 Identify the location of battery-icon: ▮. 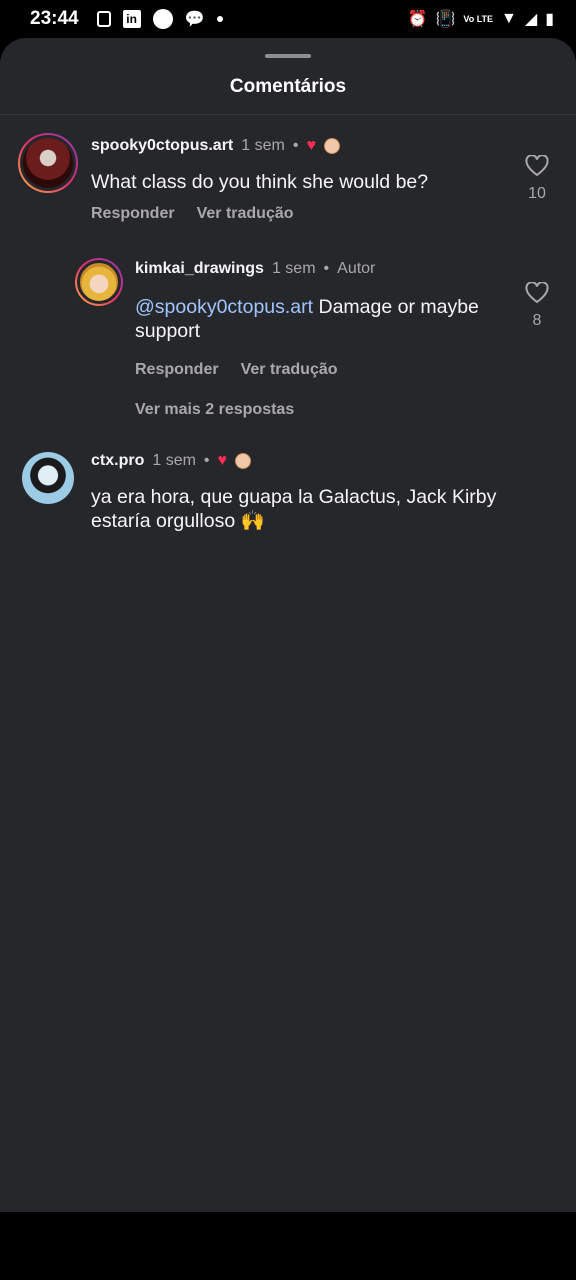
(549, 19).